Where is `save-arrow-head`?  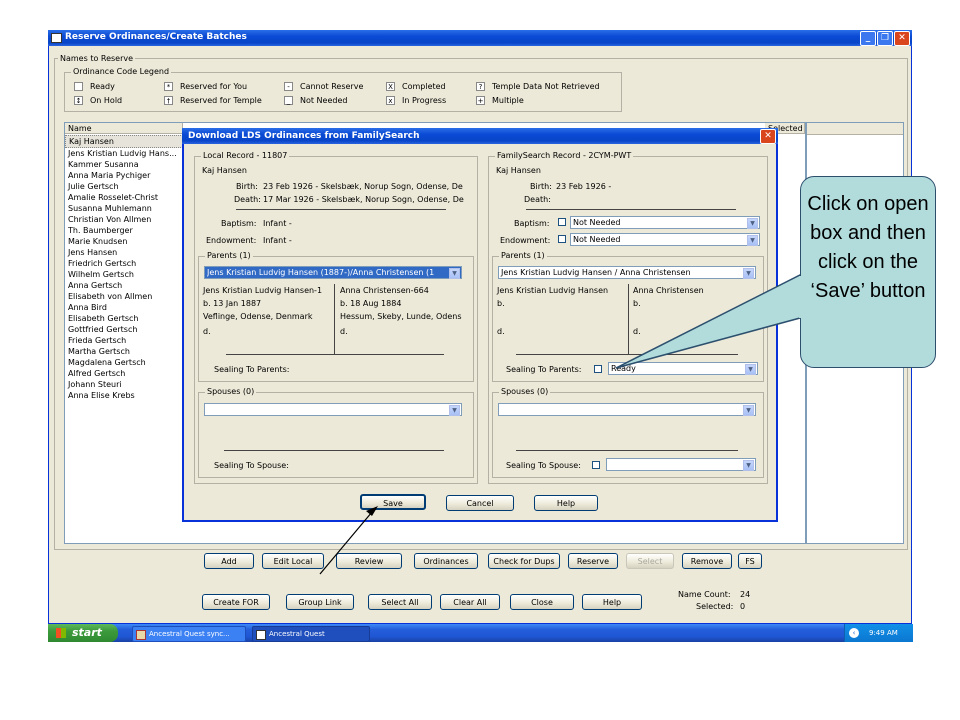
save-arrow-head is located at coordinates (372, 511).